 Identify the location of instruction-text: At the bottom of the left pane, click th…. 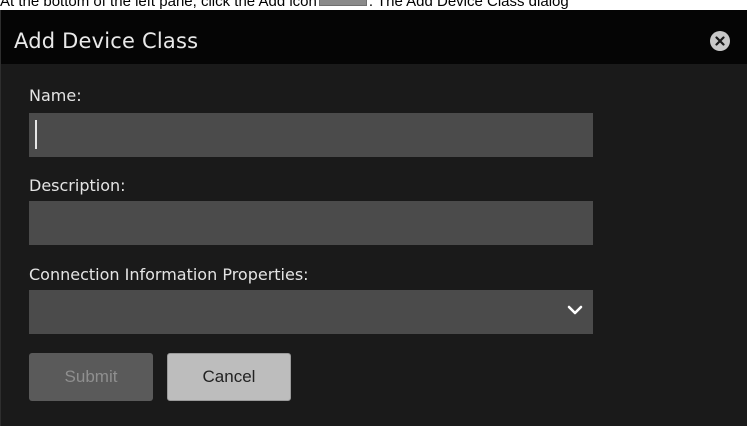
(373, 4).